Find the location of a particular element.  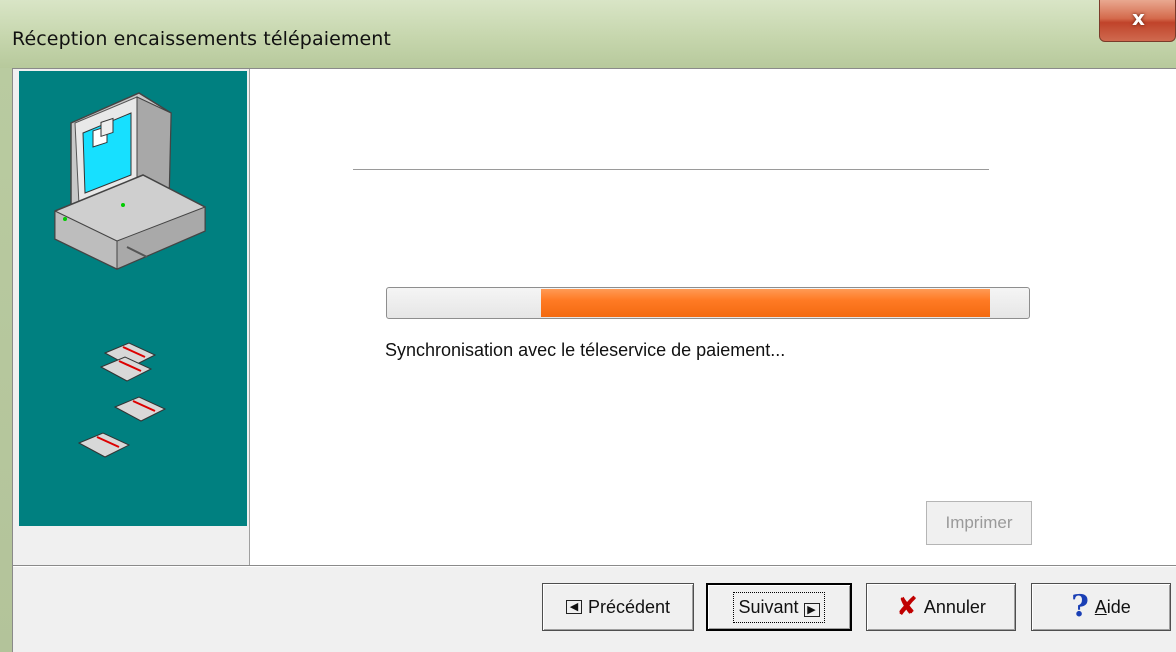

cancel-button: ✘ Annuler is located at coordinates (941, 607).